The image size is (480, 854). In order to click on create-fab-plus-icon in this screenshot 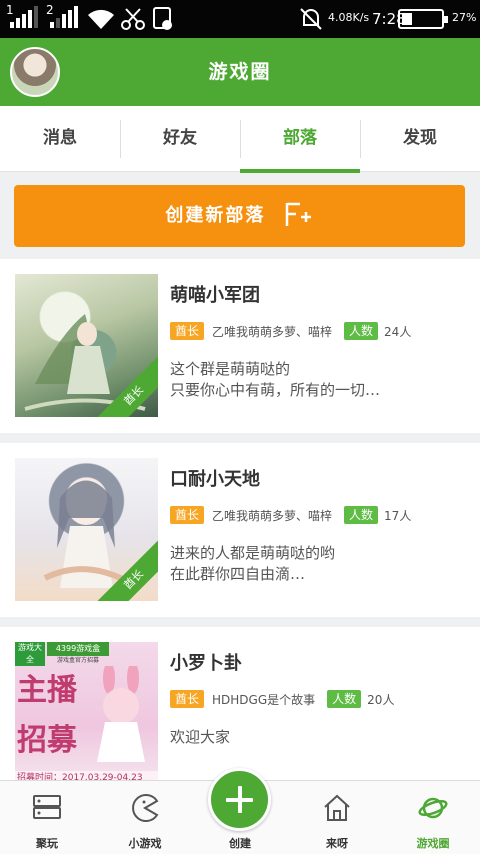, I will do `click(239, 799)`.